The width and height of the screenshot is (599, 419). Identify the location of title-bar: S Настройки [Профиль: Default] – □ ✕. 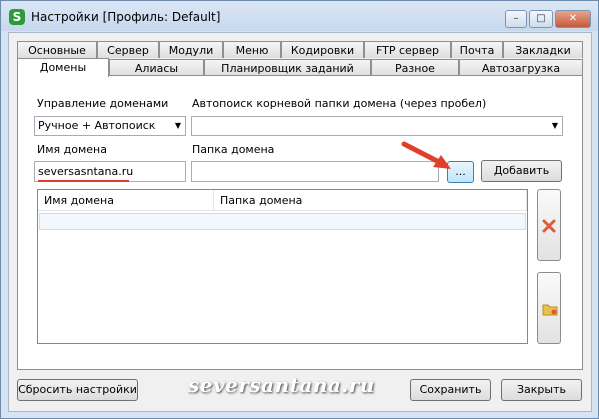
(299, 16).